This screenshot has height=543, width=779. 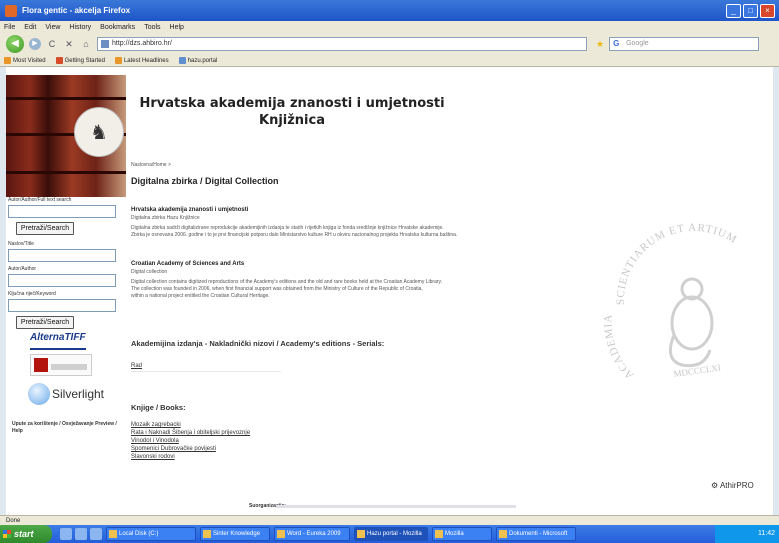 I want to click on menu-tools: Tools, so click(x=152, y=27).